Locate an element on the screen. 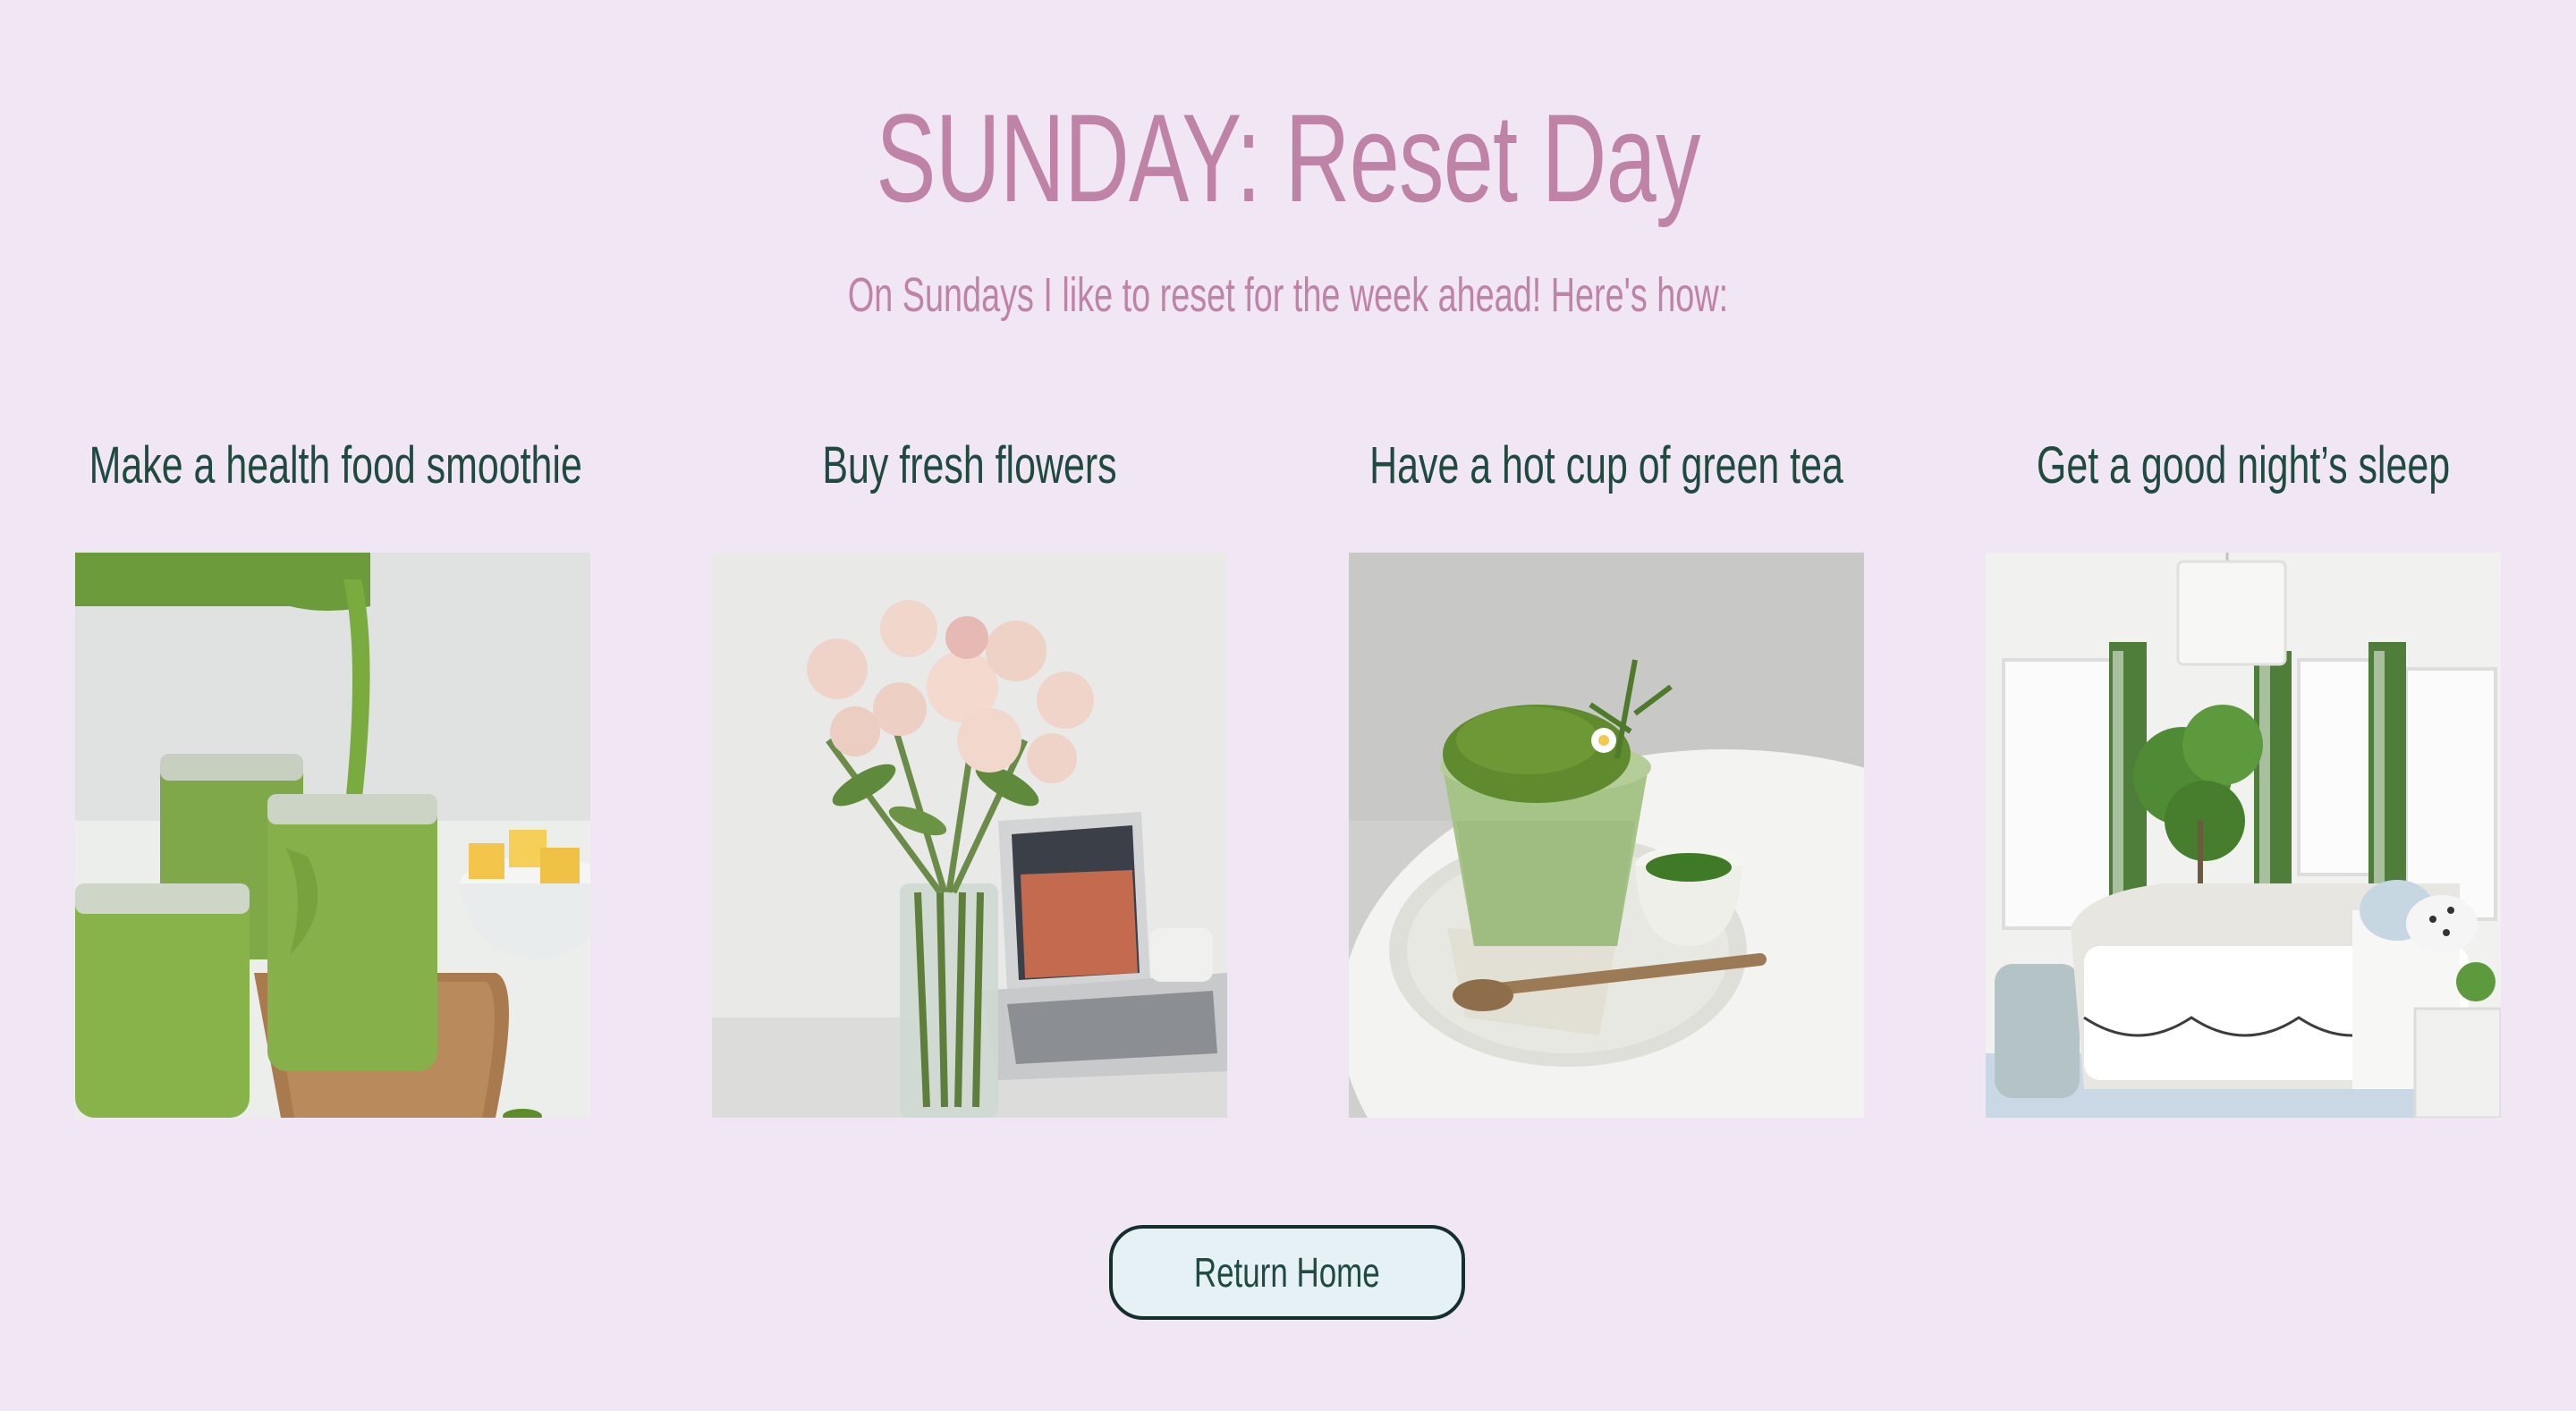  activity-card-green-tea: Have a hot cup of green tea is located at coordinates (1606, 773).